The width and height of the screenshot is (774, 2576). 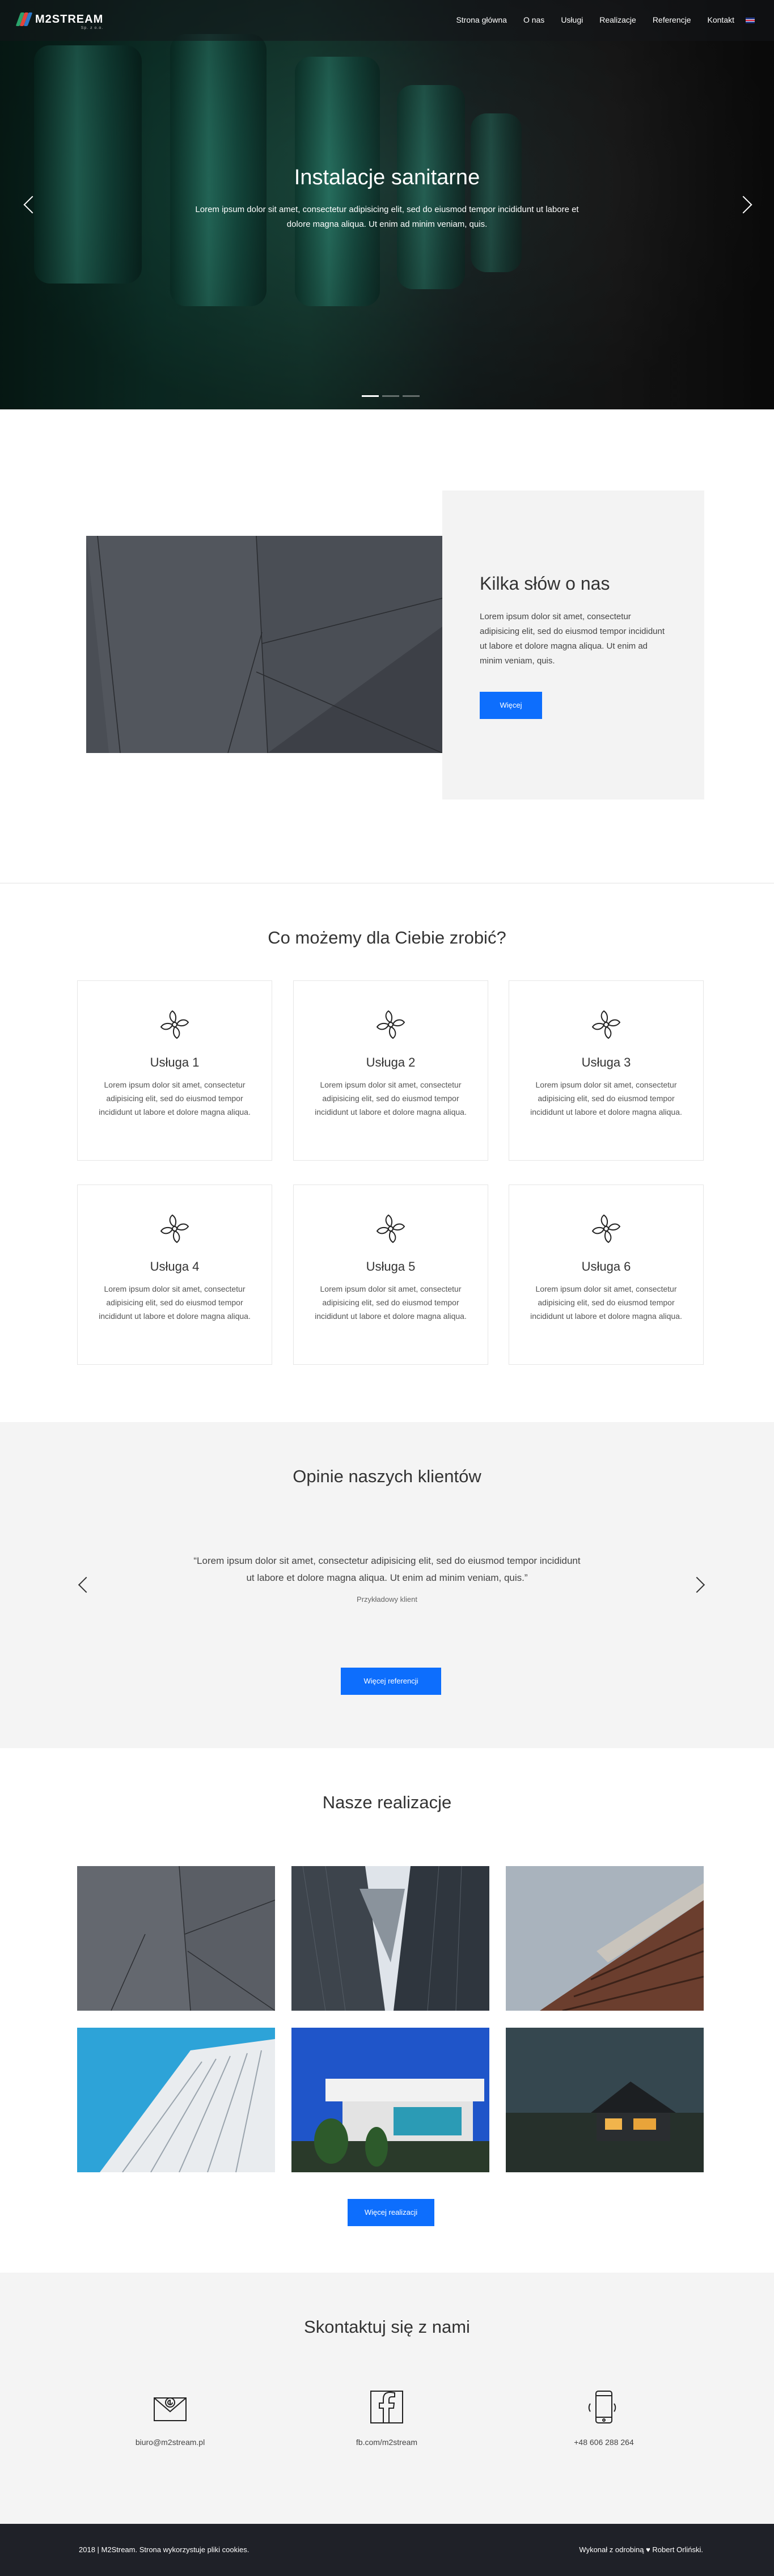 What do you see at coordinates (391, 1681) in the screenshot?
I see `more-references-button: Więcej referencji` at bounding box center [391, 1681].